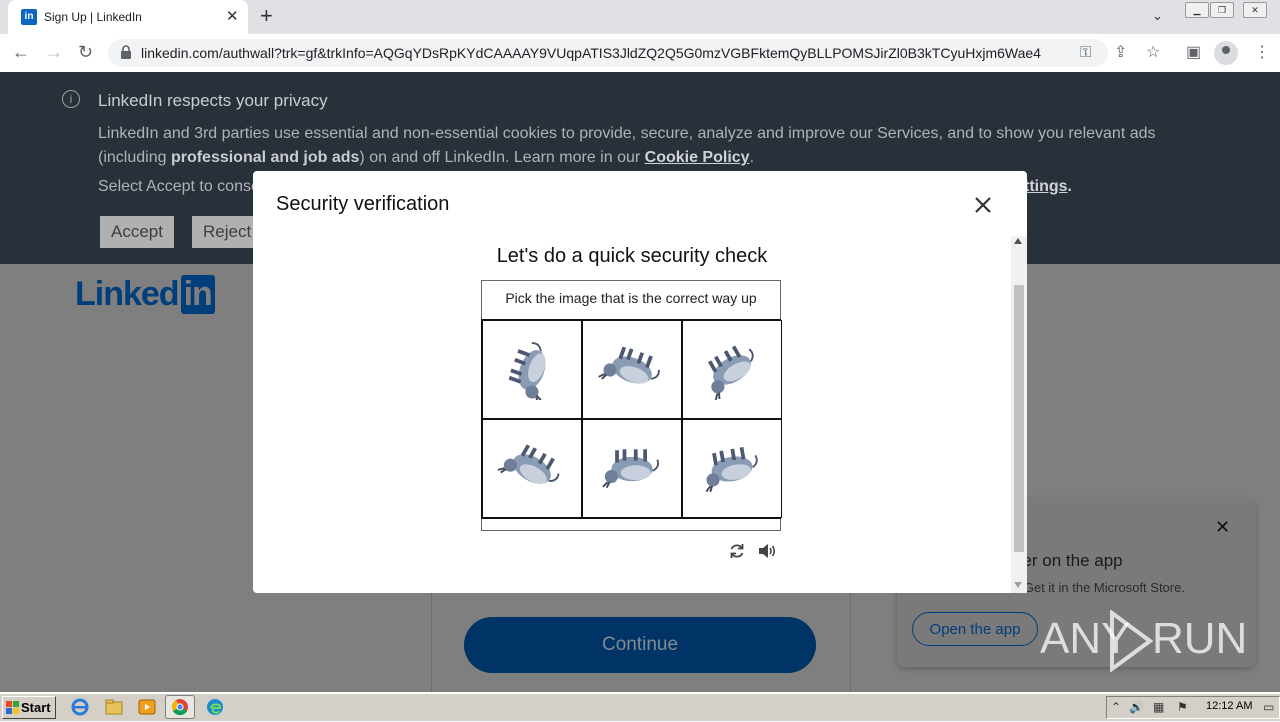 The image size is (1280, 722). What do you see at coordinates (363, 204) in the screenshot?
I see `modal-title: Security verification` at bounding box center [363, 204].